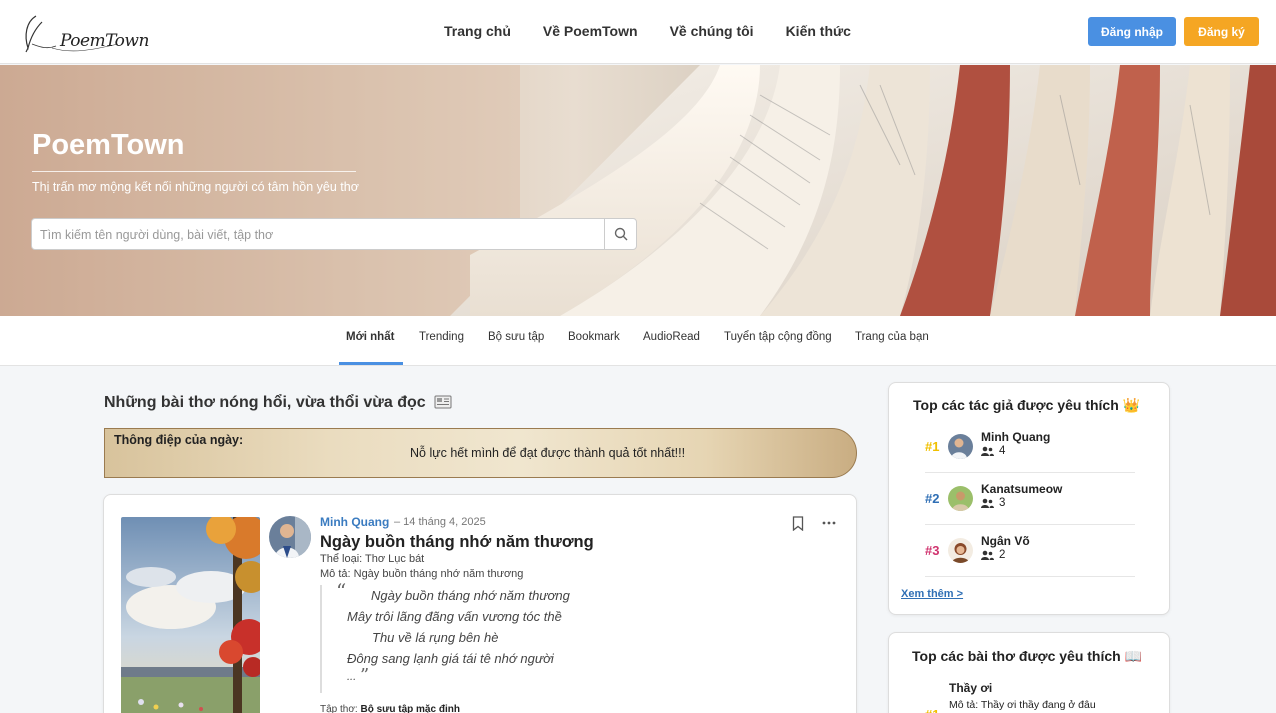 The image size is (1276, 713). I want to click on nav-about-poemtown: Về PoemTown, so click(590, 31).